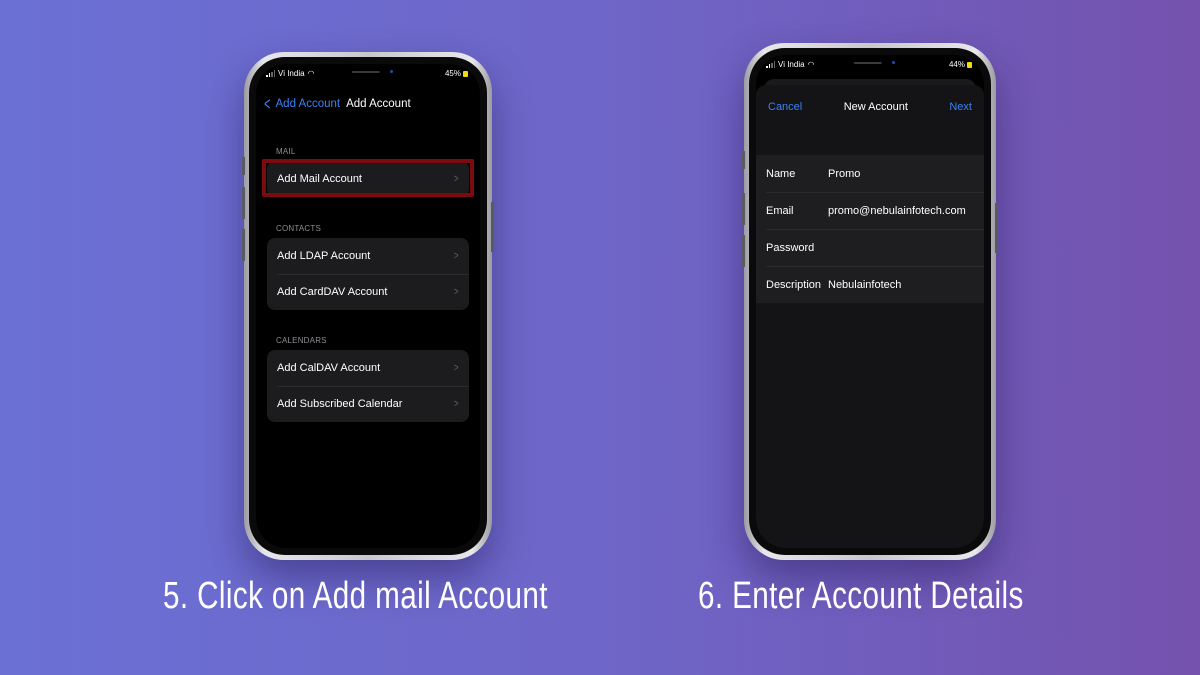 This screenshot has width=1200, height=675. I want to click on battery-percent: 44%, so click(956, 64).